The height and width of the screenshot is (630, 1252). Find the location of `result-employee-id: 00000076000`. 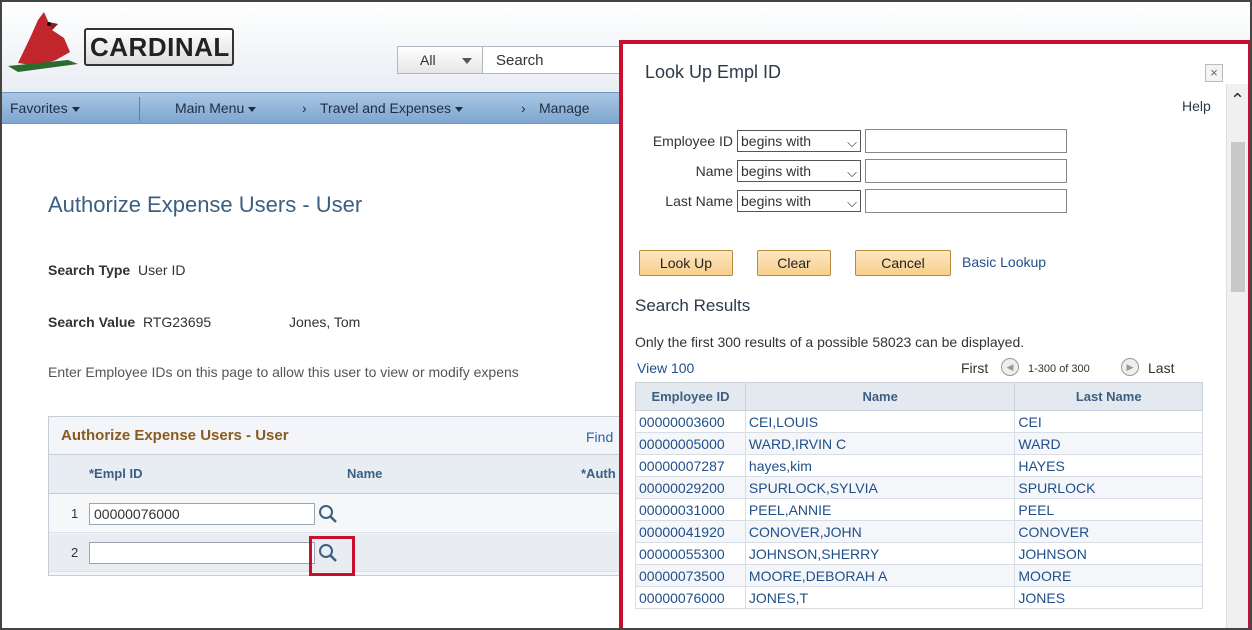

result-employee-id: 00000076000 is located at coordinates (690, 597).